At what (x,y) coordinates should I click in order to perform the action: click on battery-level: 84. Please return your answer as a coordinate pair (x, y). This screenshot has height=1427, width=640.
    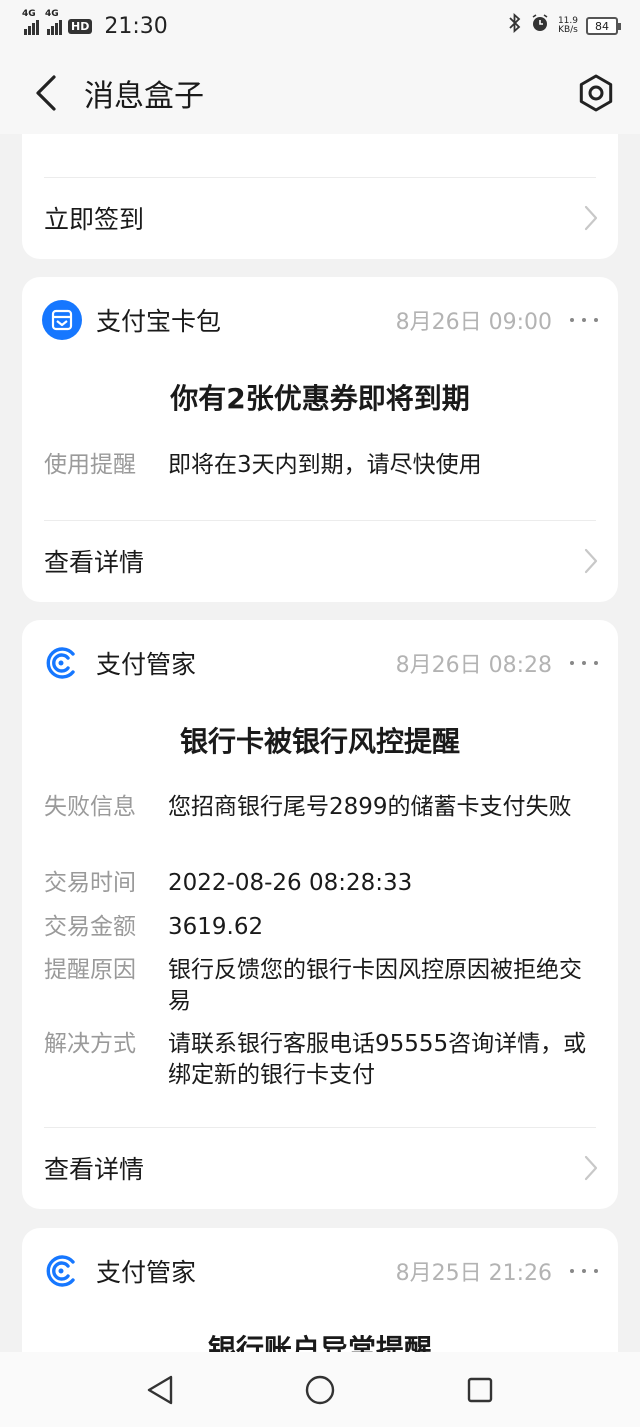
    Looking at the image, I should click on (602, 26).